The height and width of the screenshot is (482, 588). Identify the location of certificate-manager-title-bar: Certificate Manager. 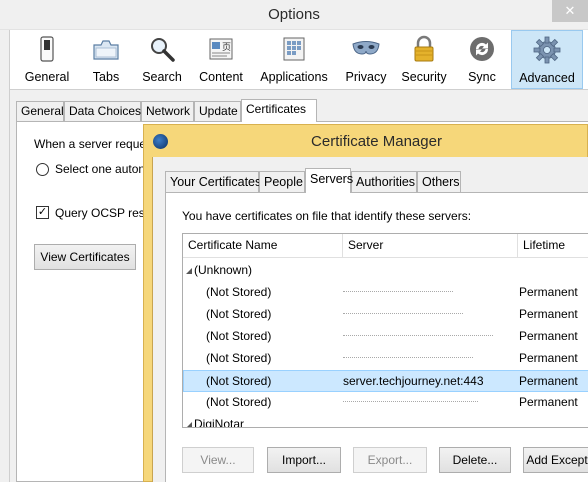
(366, 141).